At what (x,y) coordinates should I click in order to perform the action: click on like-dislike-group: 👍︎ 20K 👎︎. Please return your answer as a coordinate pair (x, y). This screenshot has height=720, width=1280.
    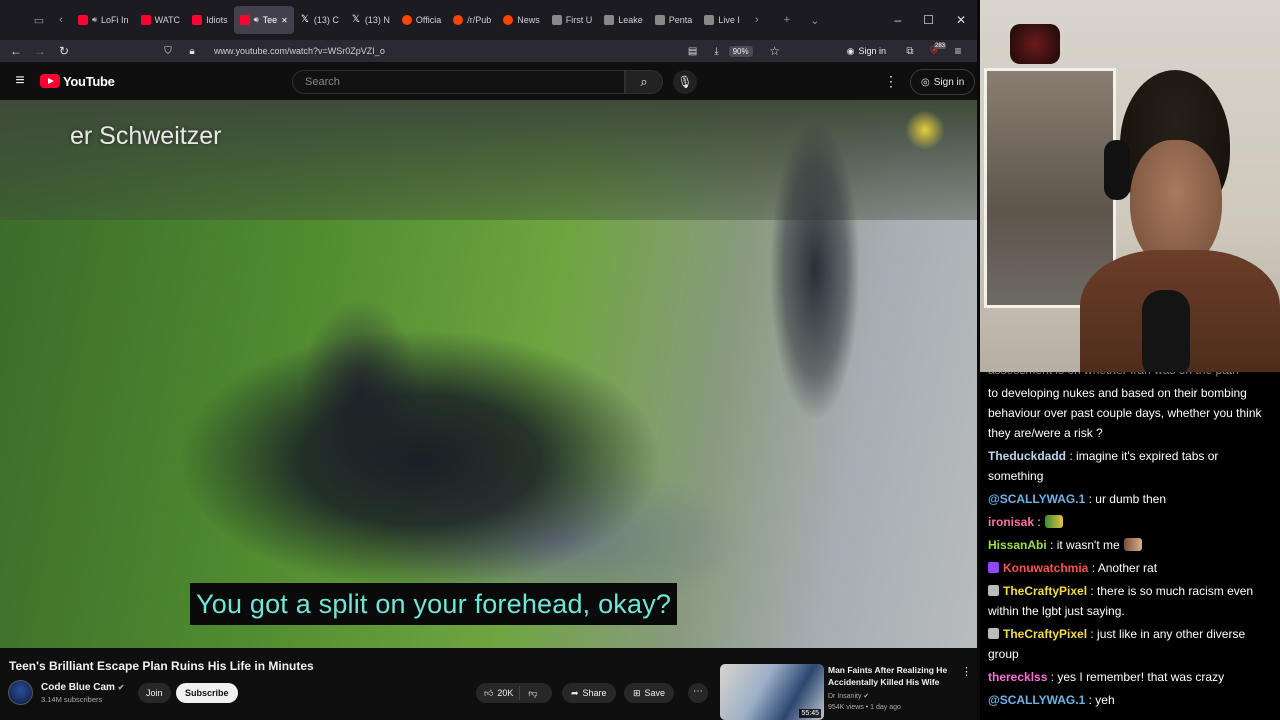
    Looking at the image, I should click on (514, 693).